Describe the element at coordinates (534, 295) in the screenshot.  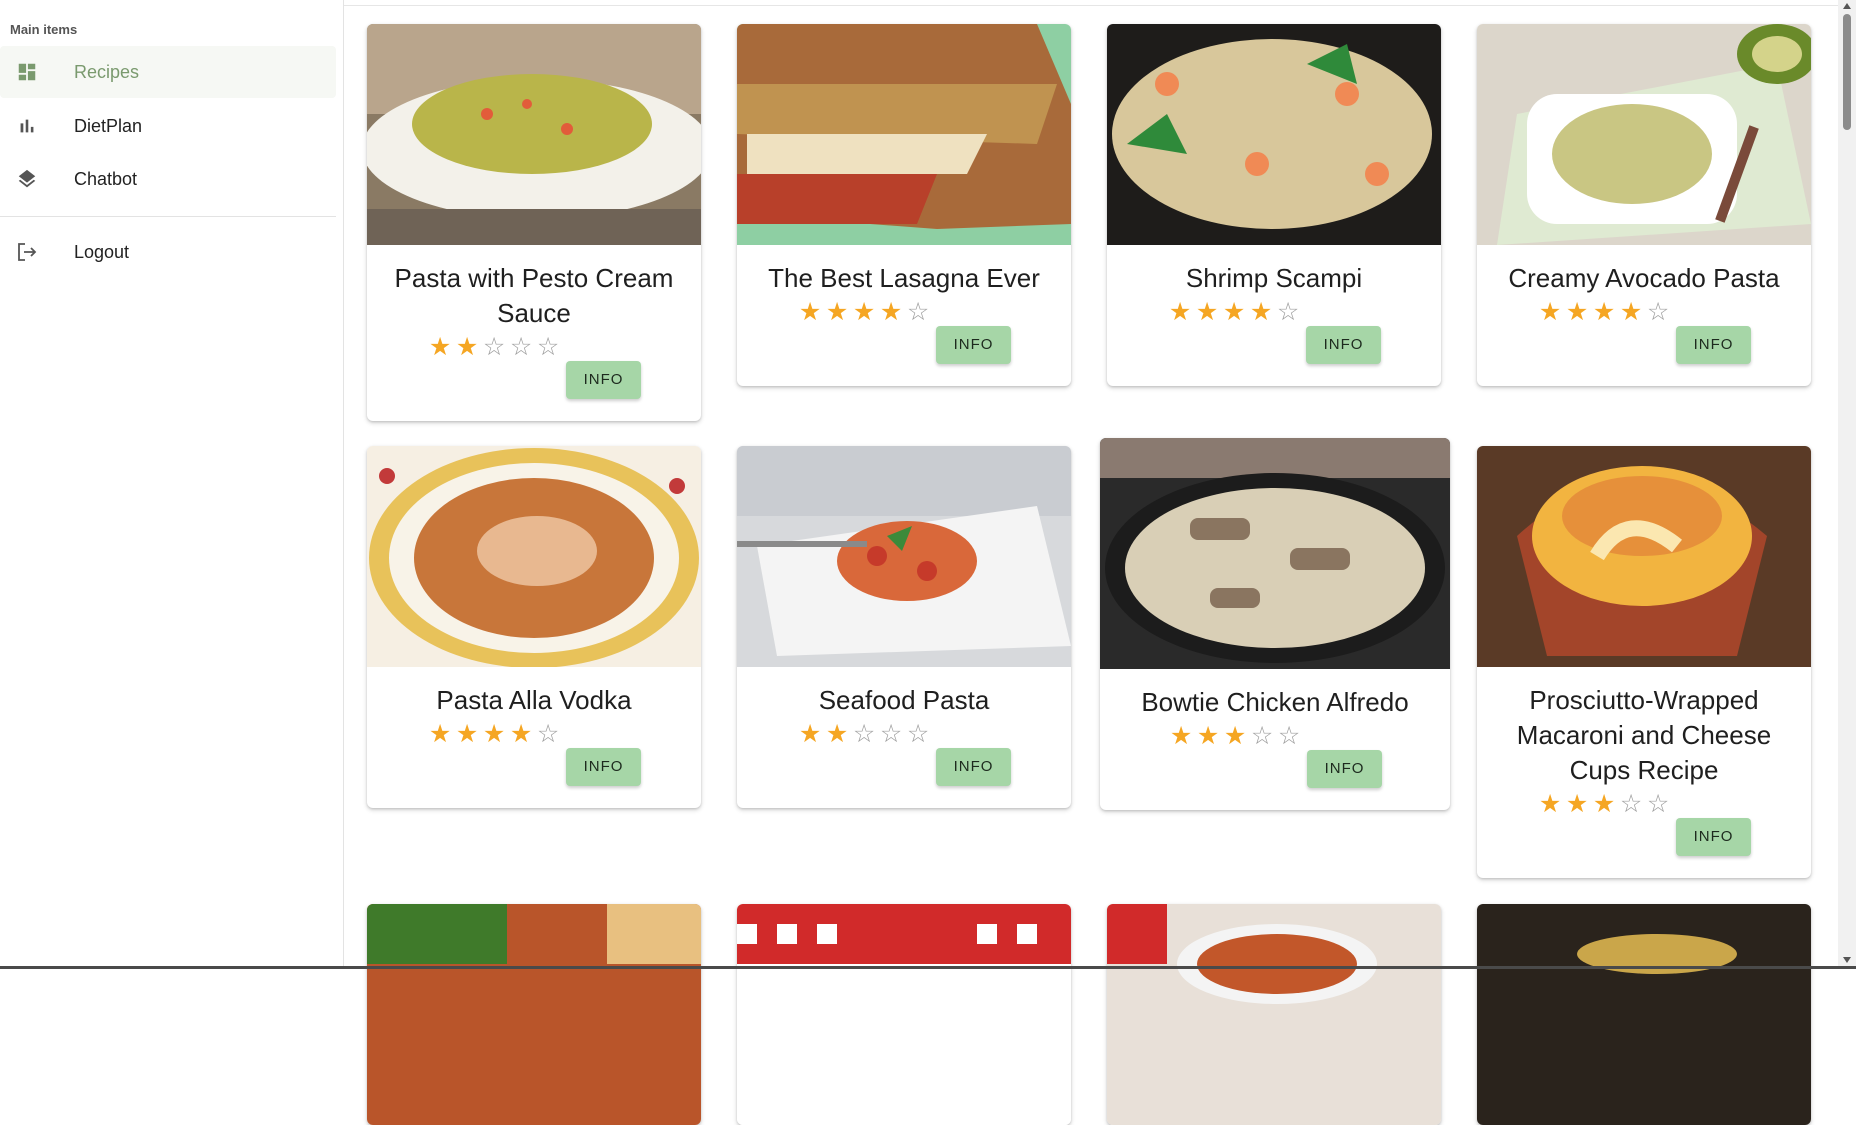
I see `recipe-title: Pasta with Pesto Cream Sauce` at that location.